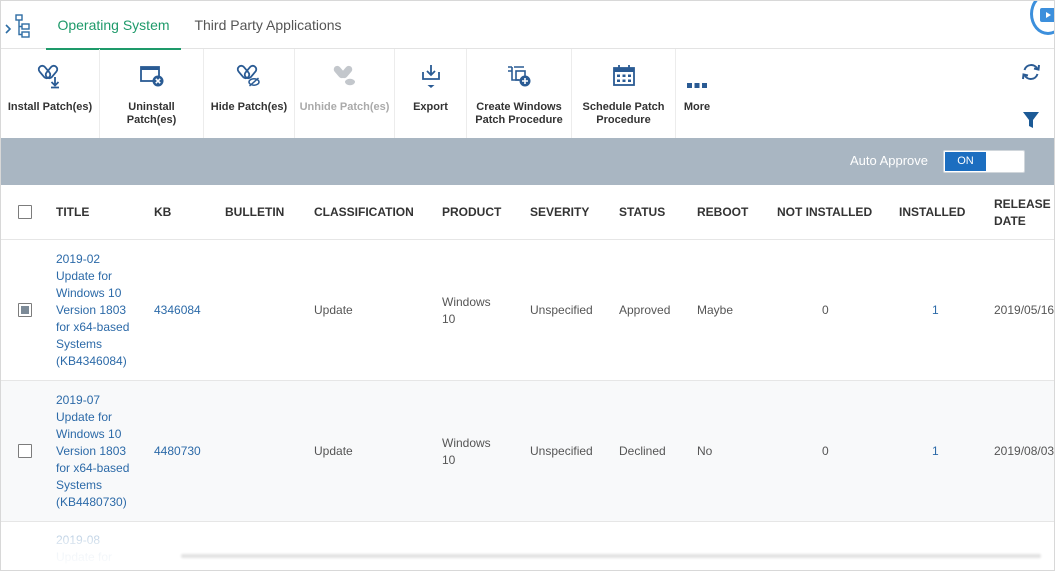 The width and height of the screenshot is (1055, 571). What do you see at coordinates (91, 502) in the screenshot?
I see `title-line: (KB4480730)` at bounding box center [91, 502].